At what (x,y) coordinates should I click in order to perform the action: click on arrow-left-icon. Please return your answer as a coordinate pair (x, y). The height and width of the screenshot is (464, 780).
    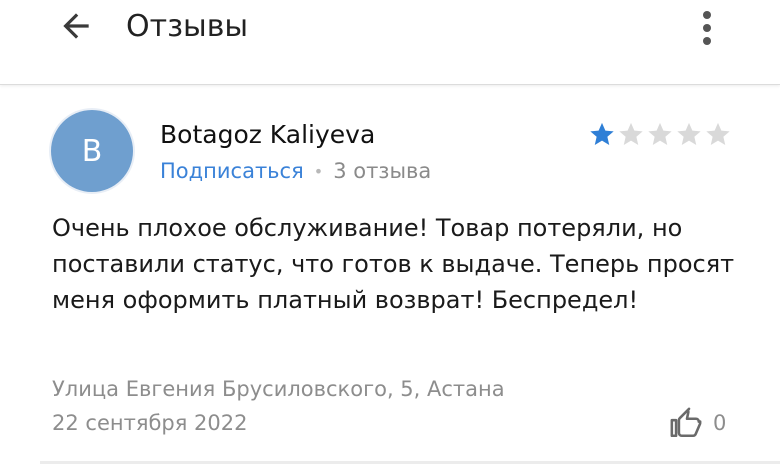
    Looking at the image, I should click on (76, 26).